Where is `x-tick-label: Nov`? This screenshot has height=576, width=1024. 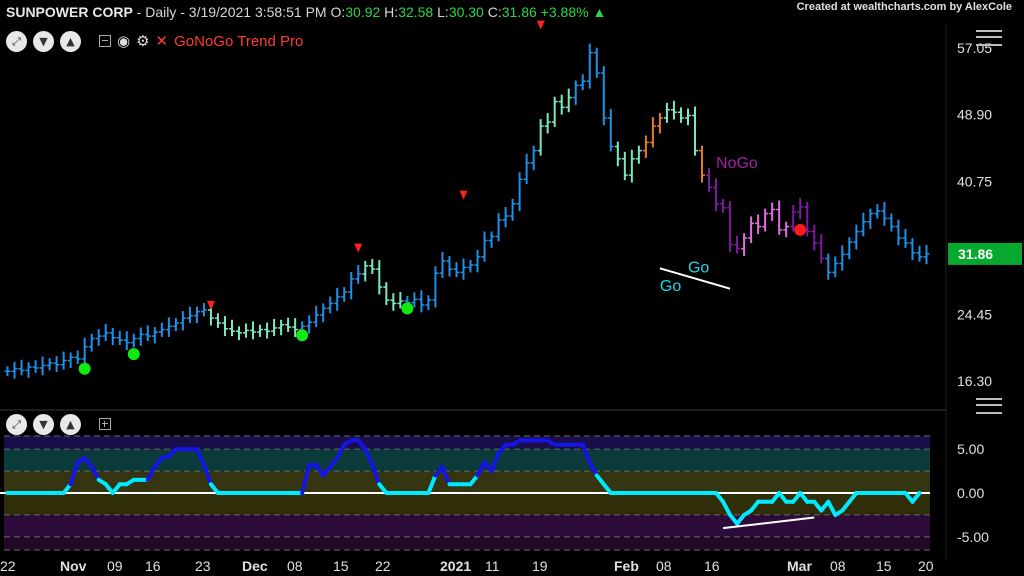 x-tick-label: Nov is located at coordinates (73, 566).